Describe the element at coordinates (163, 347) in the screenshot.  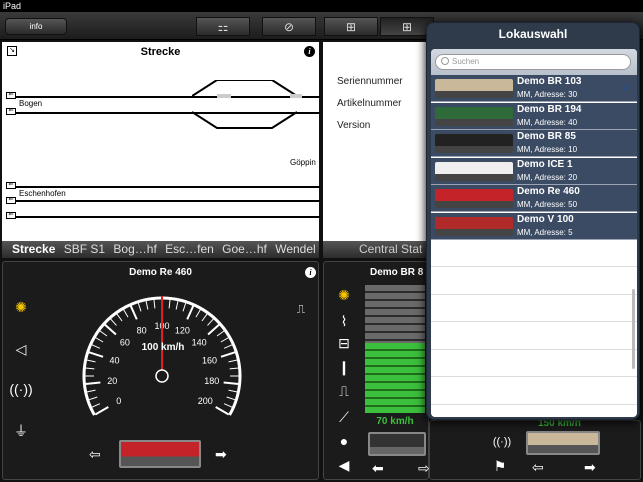
I see `speed-readout: 100 km/h` at that location.